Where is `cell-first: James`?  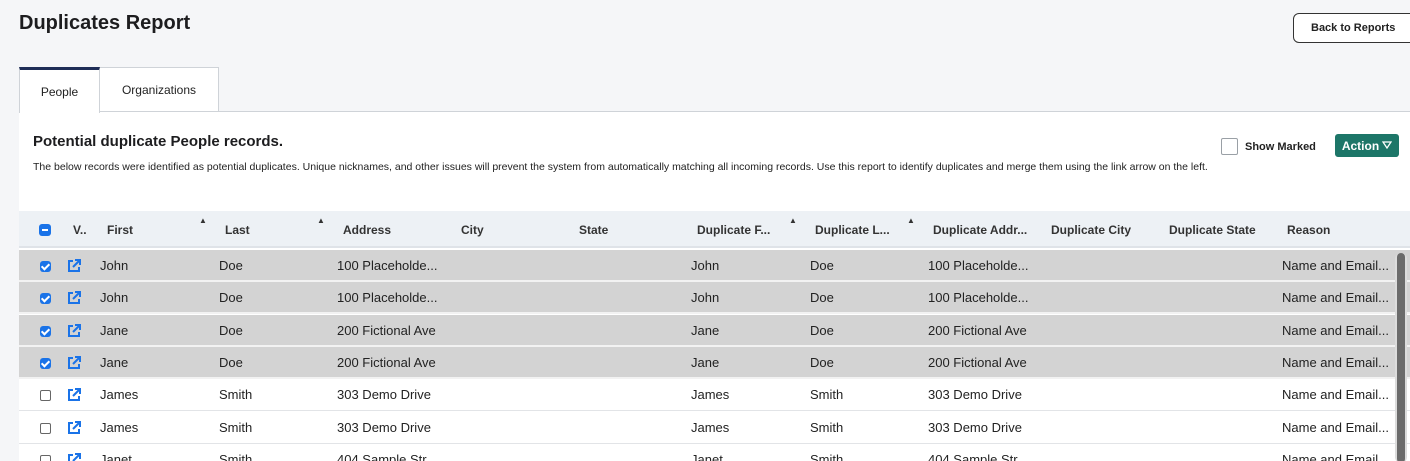 cell-first: James is located at coordinates (119, 394).